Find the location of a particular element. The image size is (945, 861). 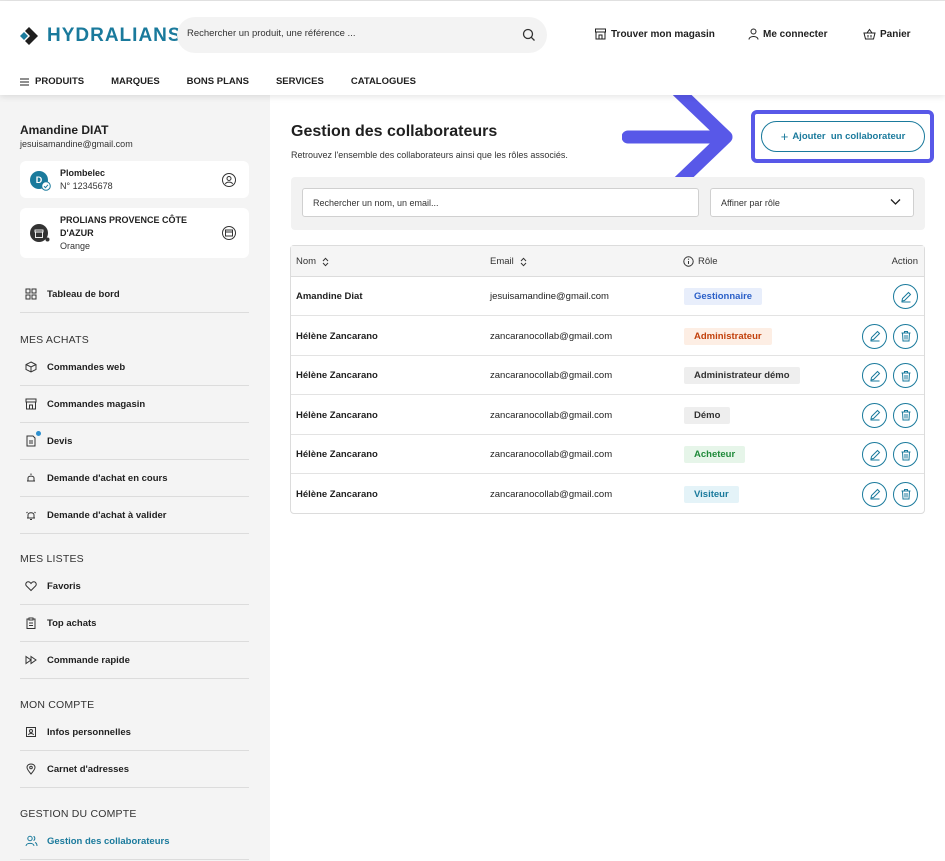

logo-icon is located at coordinates (29, 36).